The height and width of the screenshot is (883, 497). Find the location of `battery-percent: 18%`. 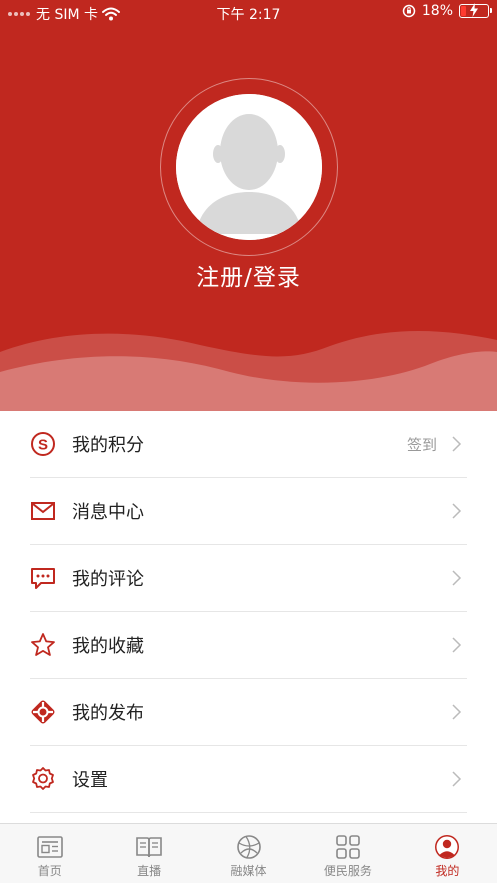

battery-percent: 18% is located at coordinates (437, 11).